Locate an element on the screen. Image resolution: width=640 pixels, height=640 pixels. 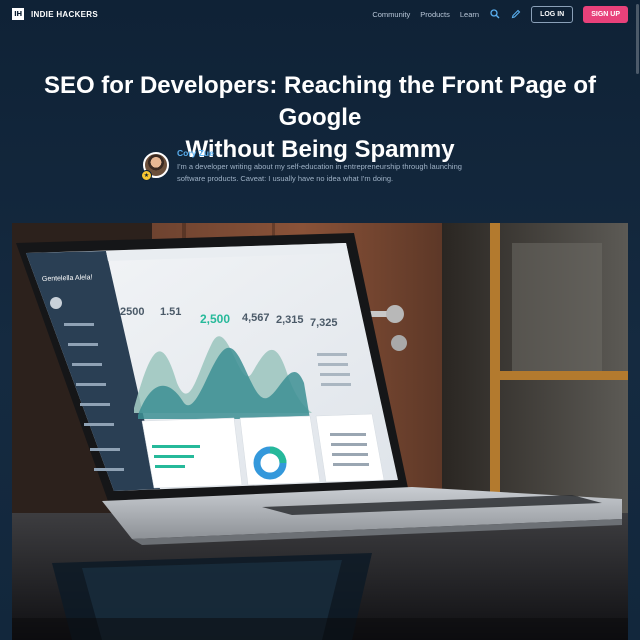
nav-link-community: Community is located at coordinates (391, 14).